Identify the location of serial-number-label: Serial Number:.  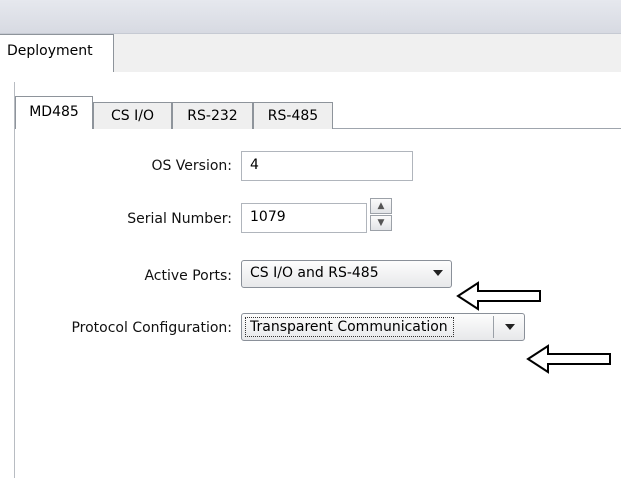
(179, 219).